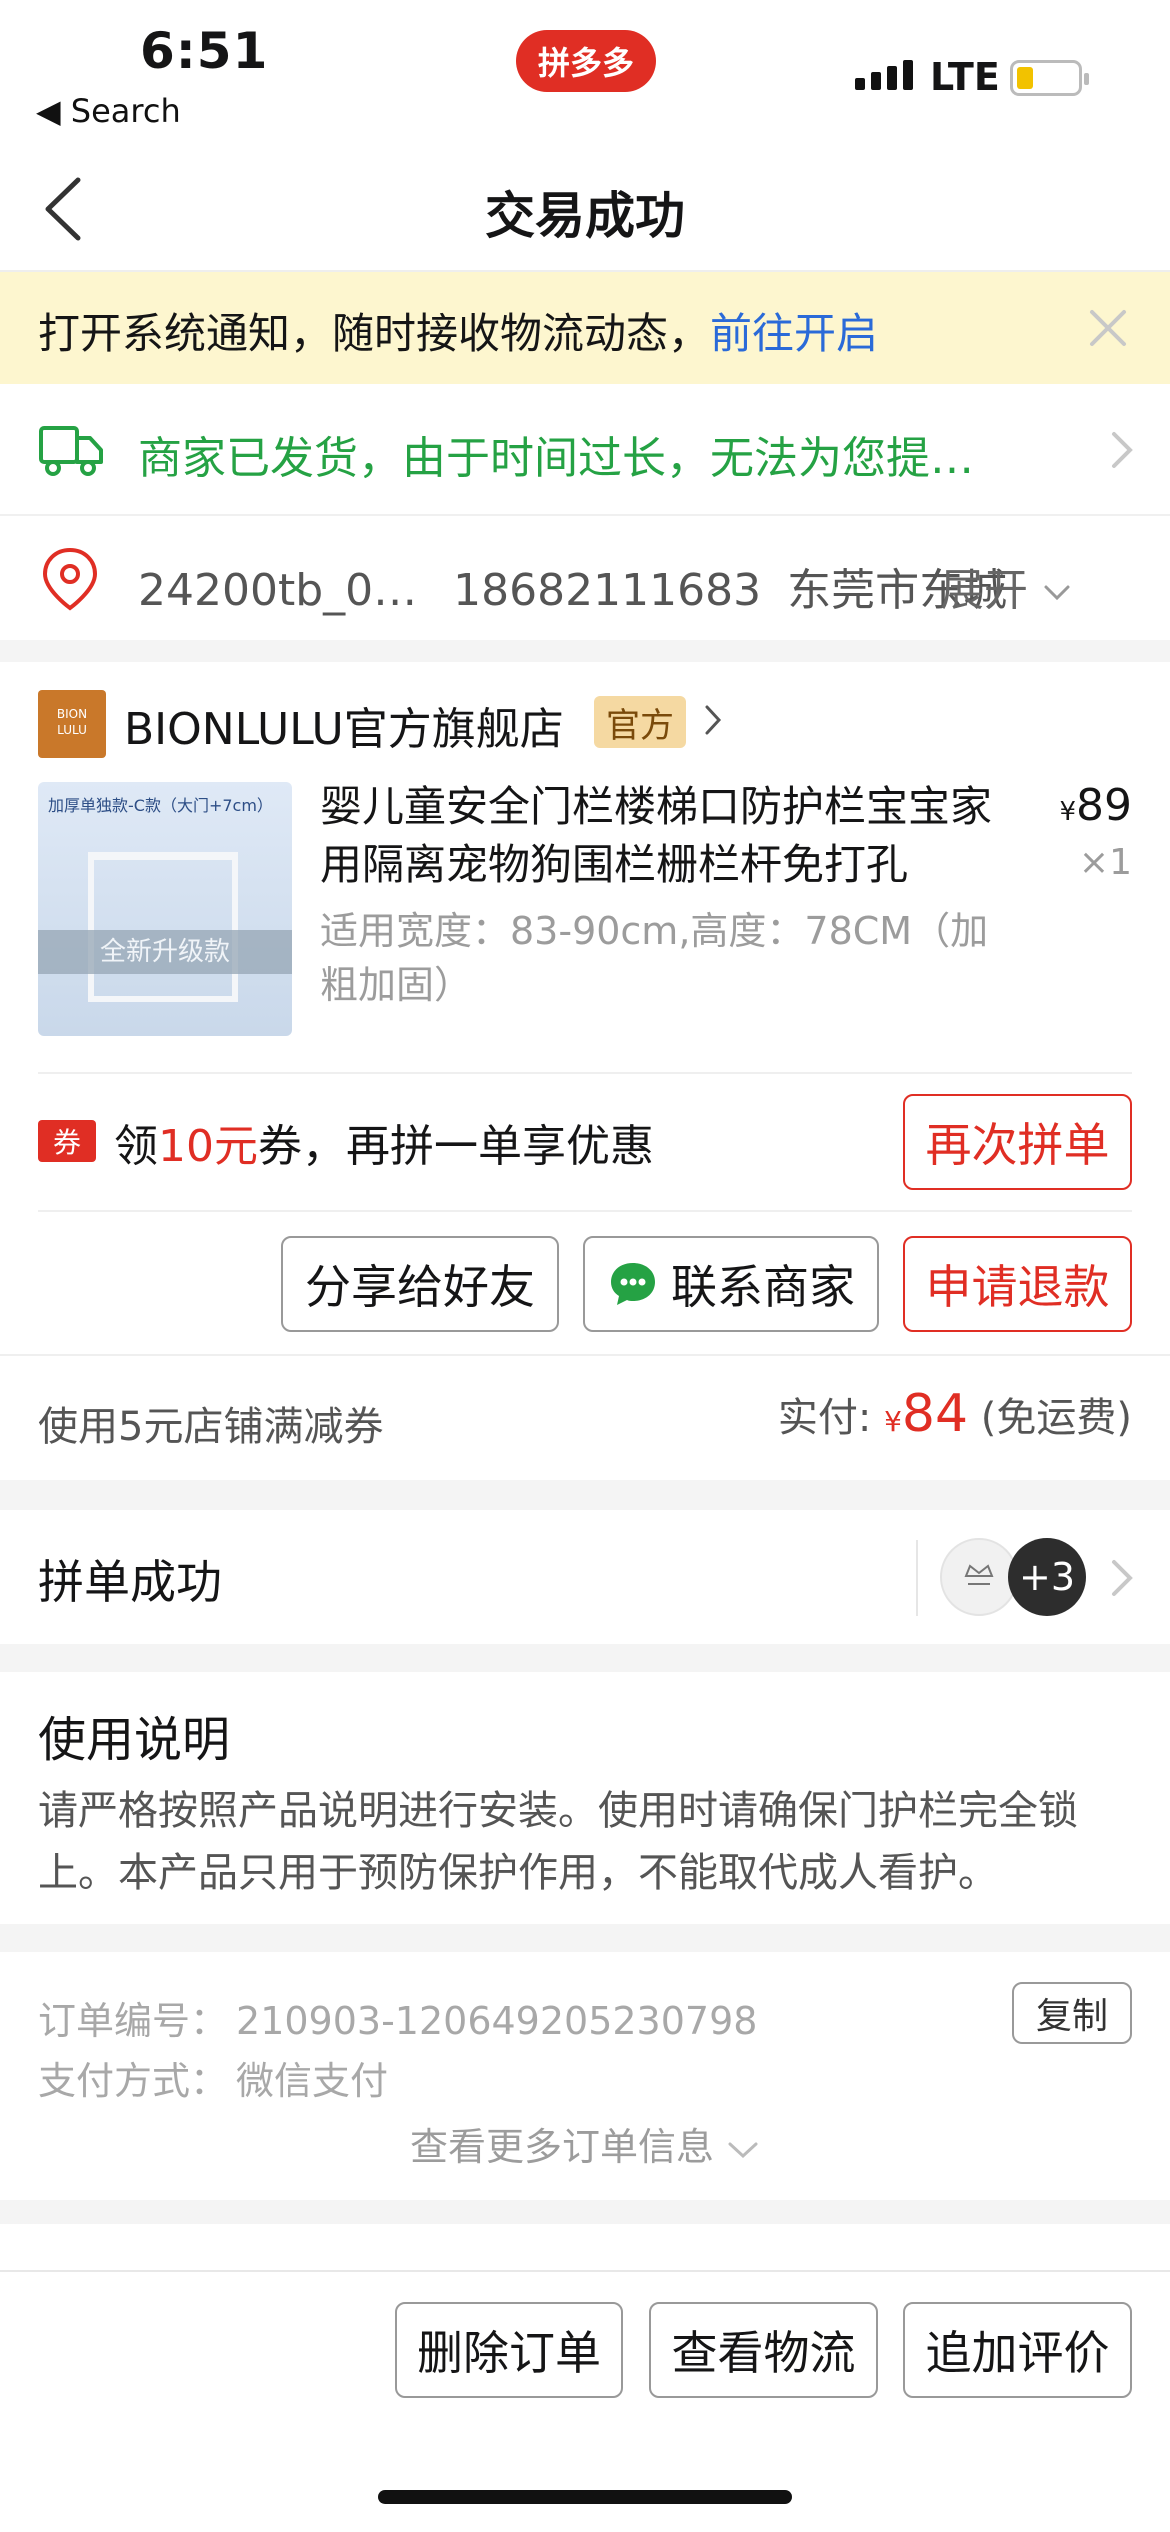 Image resolution: width=1170 pixels, height=2532 pixels. I want to click on product-spec: 适用宽度：83-90cm,高度：78CM（加粗加固）, so click(654, 958).